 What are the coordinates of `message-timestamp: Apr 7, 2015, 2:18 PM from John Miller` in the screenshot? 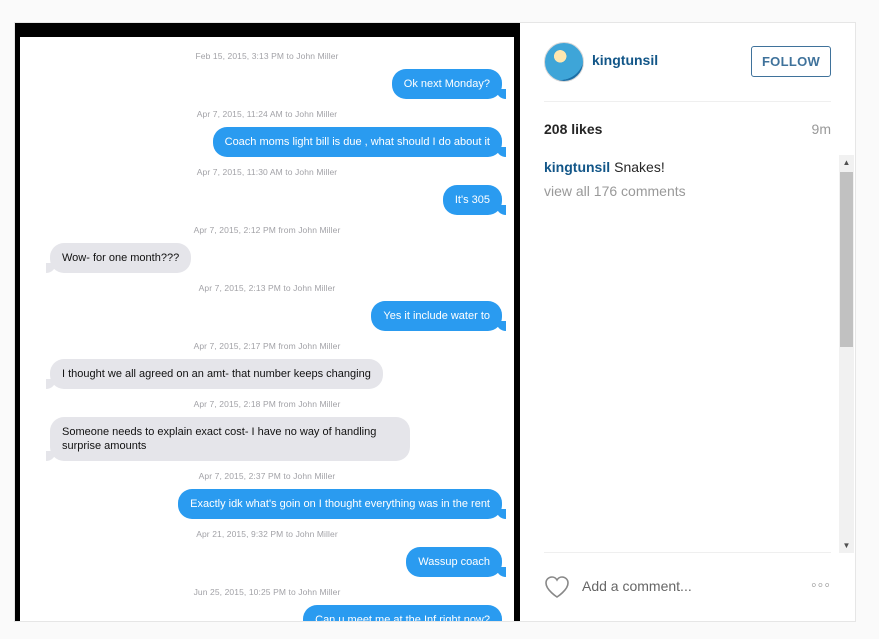 It's located at (267, 404).